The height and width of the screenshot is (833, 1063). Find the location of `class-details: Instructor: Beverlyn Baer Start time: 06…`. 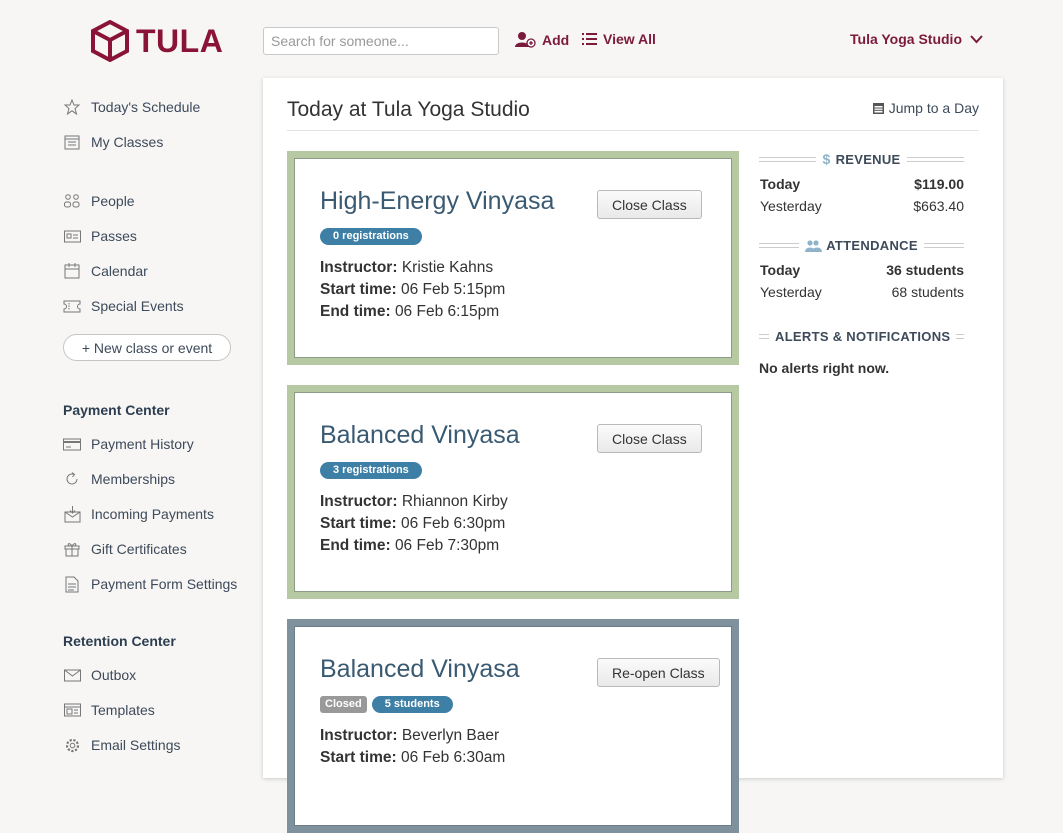

class-details: Instructor: Beverlyn Baer Start time: 06… is located at coordinates (412, 747).